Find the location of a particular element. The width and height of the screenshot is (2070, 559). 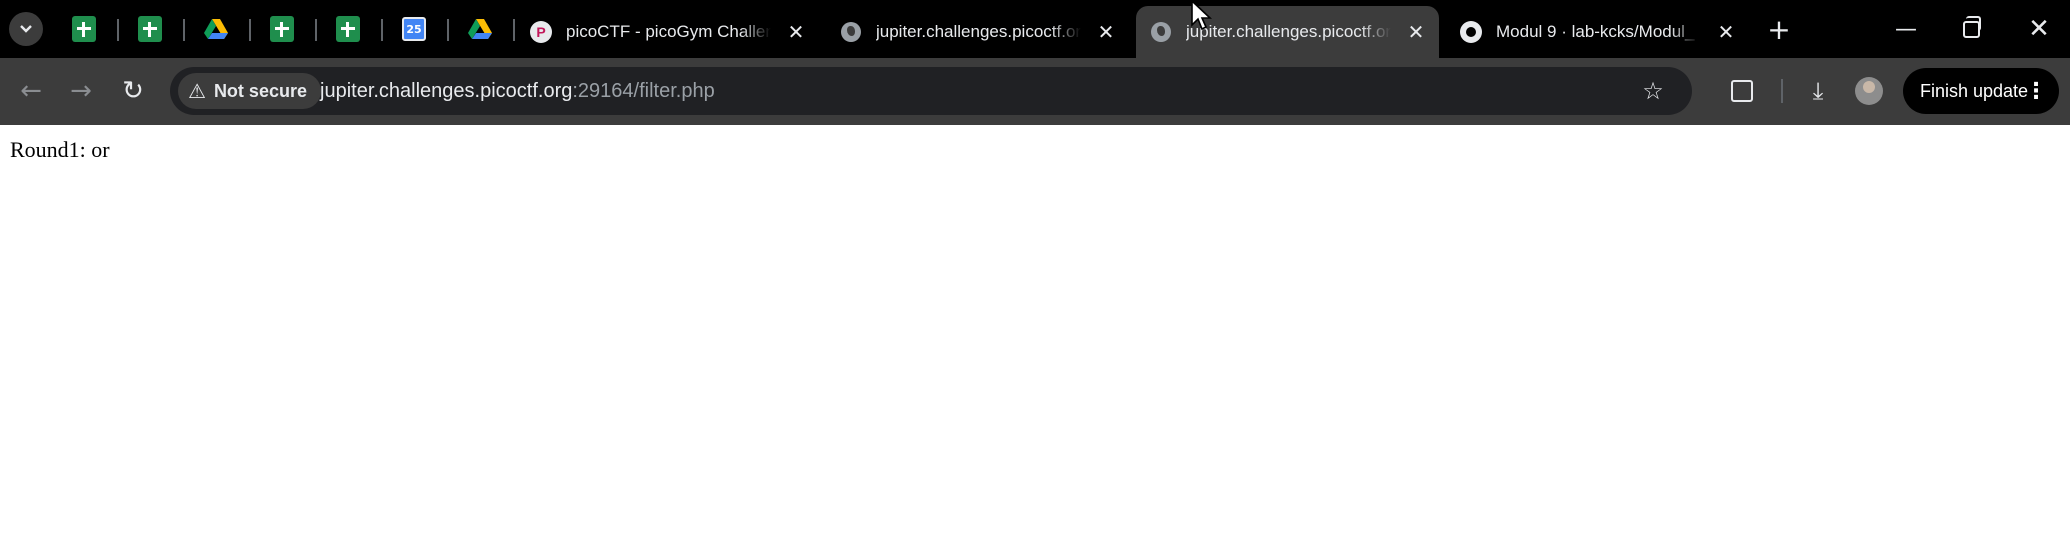

not-secure-label: Not secure is located at coordinates (260, 90).